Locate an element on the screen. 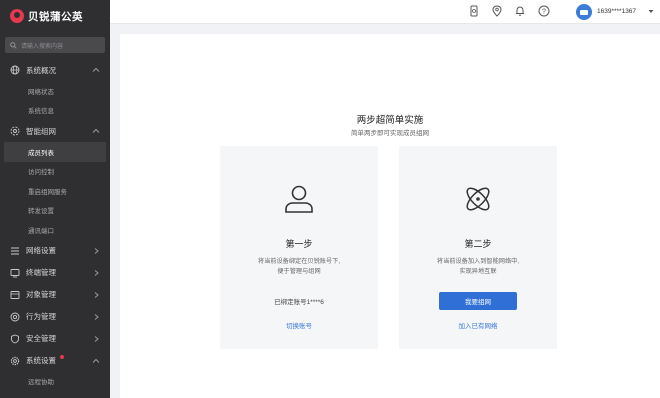 This screenshot has height=398, width=660. search-input: 请输入搜索内容 is located at coordinates (55, 45).